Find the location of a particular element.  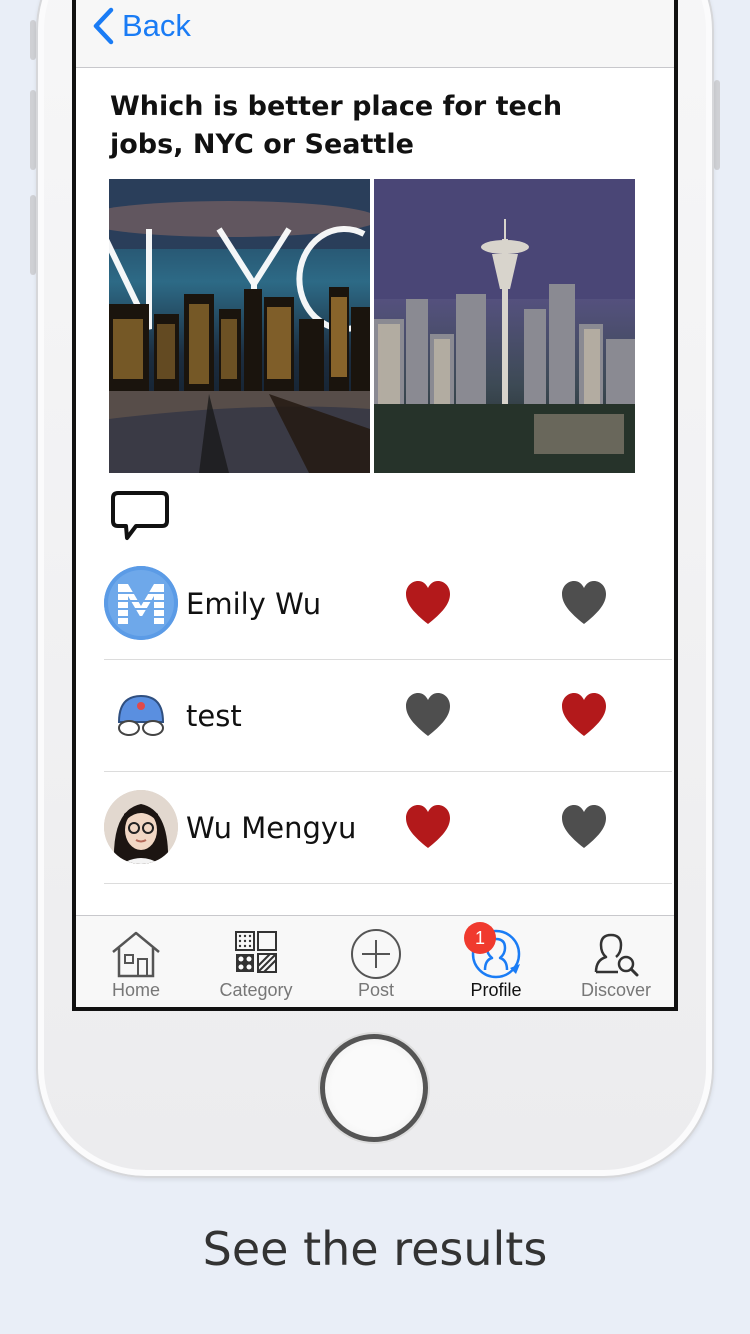

nyc-photo is located at coordinates (239, 326).